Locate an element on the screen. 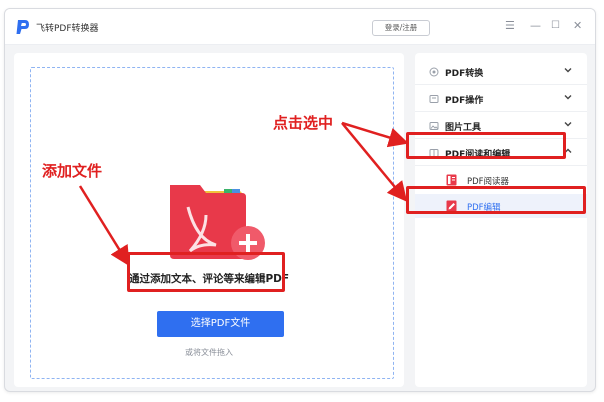 This screenshot has height=402, width=604. select-pdf-button: 选择PDF文件 is located at coordinates (220, 324).